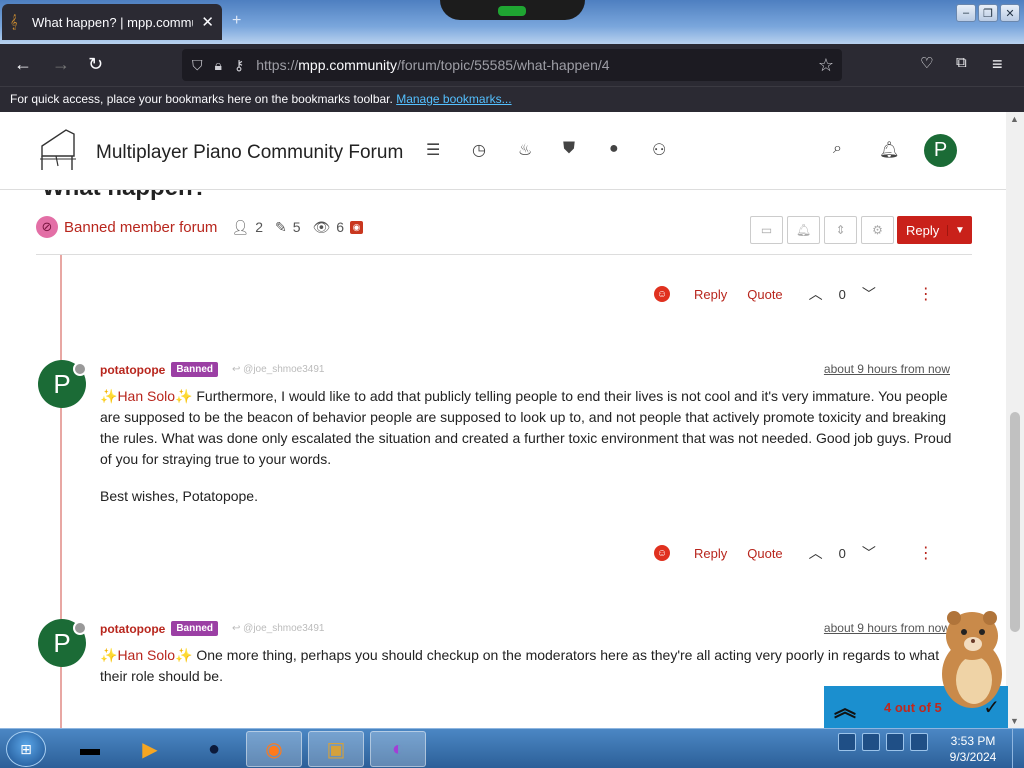  I want to click on sort-icon: ⇕, so click(840, 230).